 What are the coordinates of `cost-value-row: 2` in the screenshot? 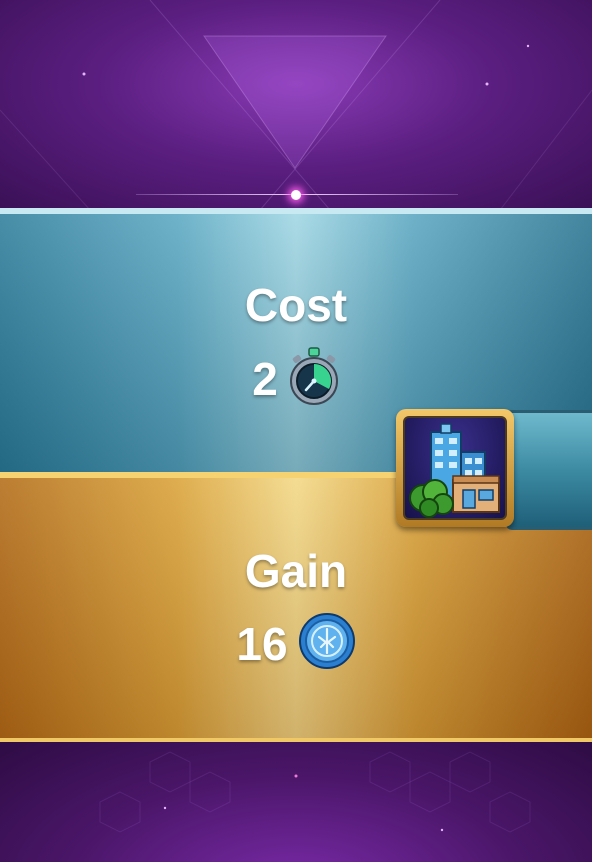 It's located at (296, 378).